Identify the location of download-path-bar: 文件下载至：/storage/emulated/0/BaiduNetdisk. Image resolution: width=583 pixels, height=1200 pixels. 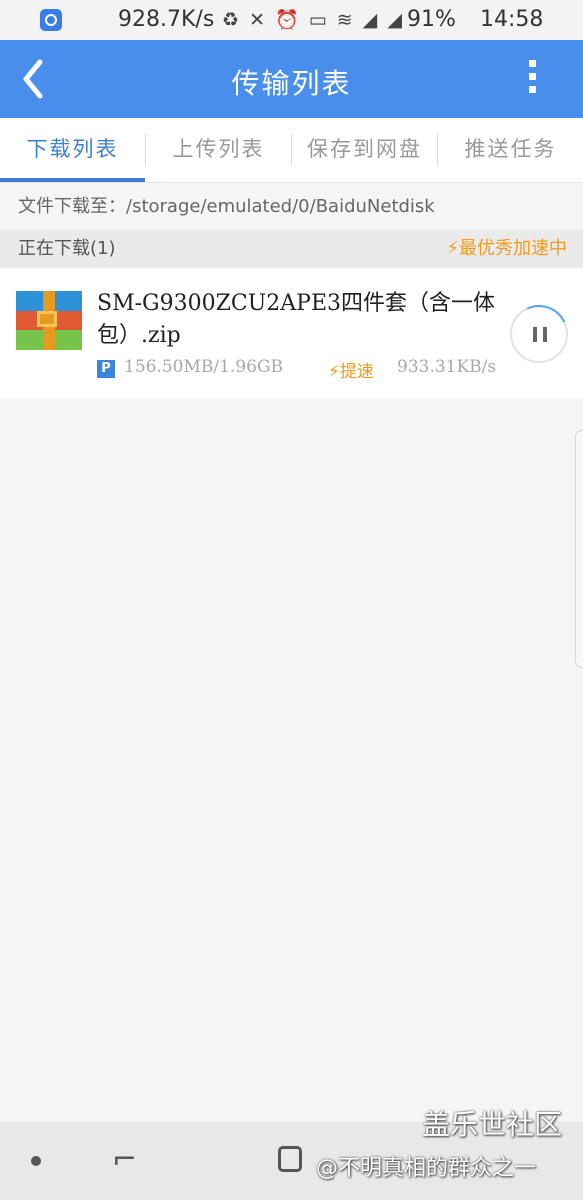
(291, 206).